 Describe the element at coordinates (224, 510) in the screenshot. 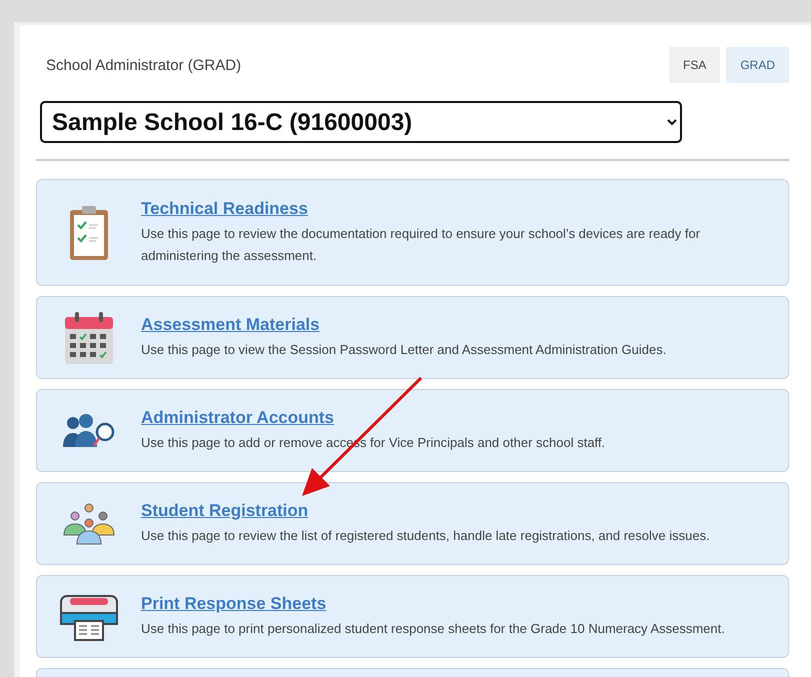

I see `card-title-link: Student Registration` at that location.